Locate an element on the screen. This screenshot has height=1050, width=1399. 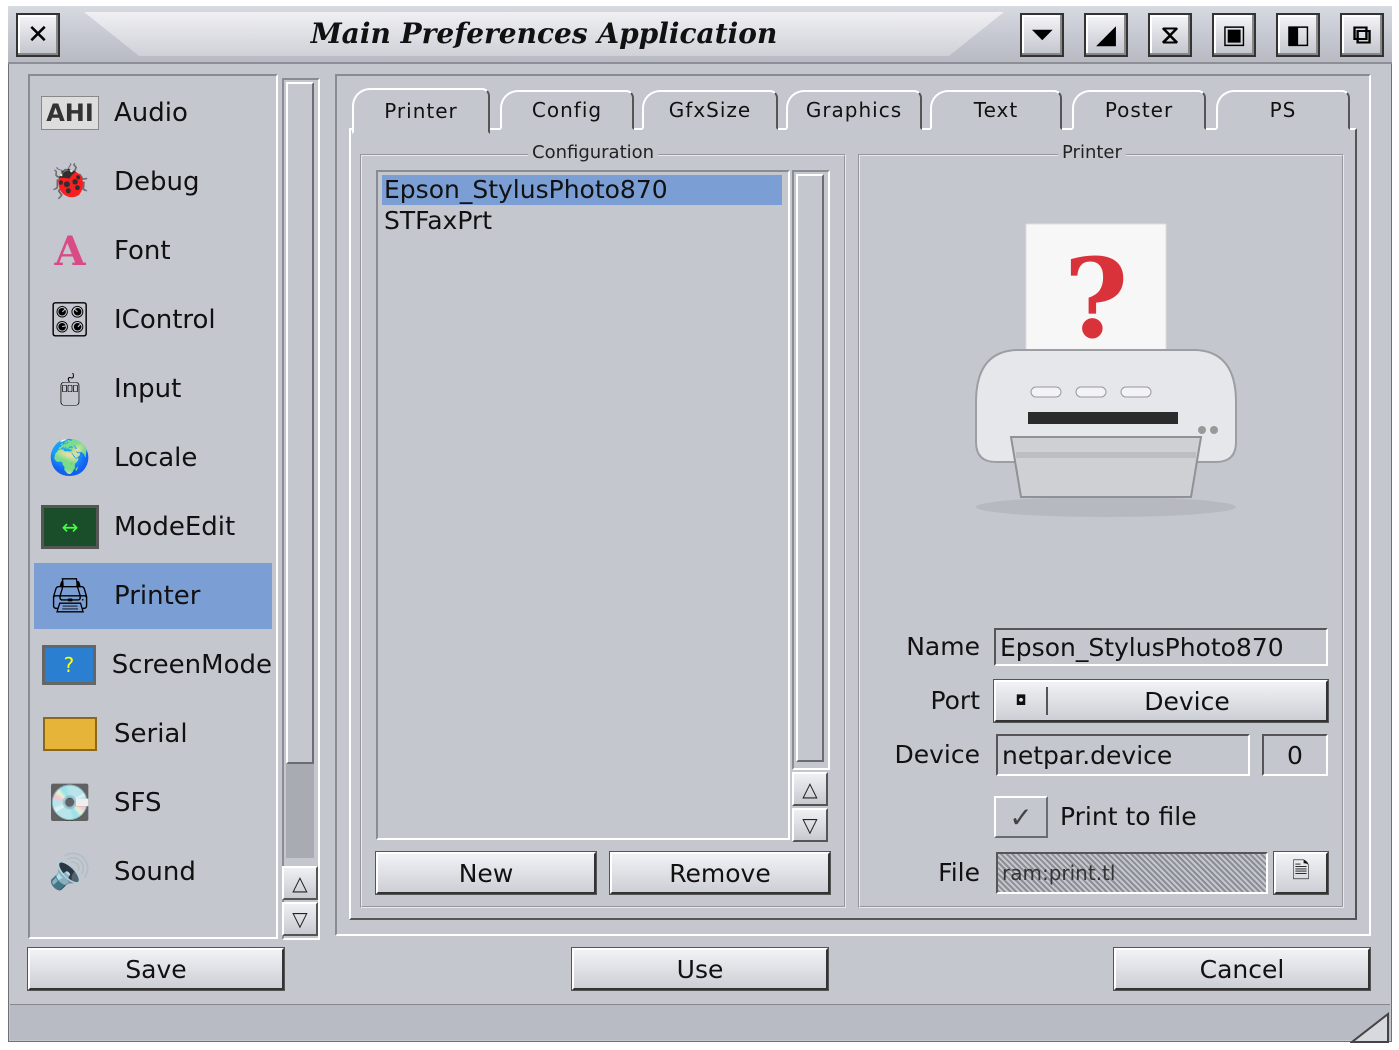
sidebar-item-label: Sound is located at coordinates (155, 872).